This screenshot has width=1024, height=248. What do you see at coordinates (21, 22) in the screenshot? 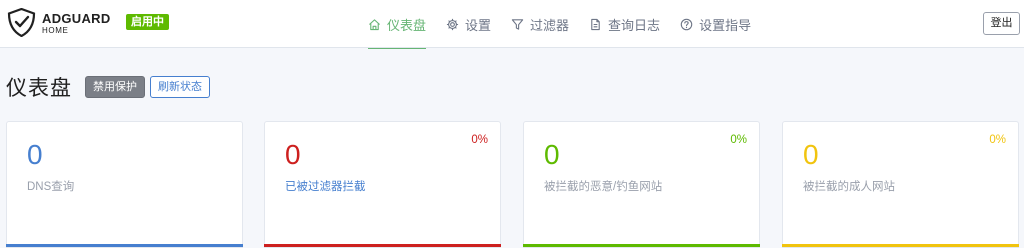
I see `adguard-shield-logo` at bounding box center [21, 22].